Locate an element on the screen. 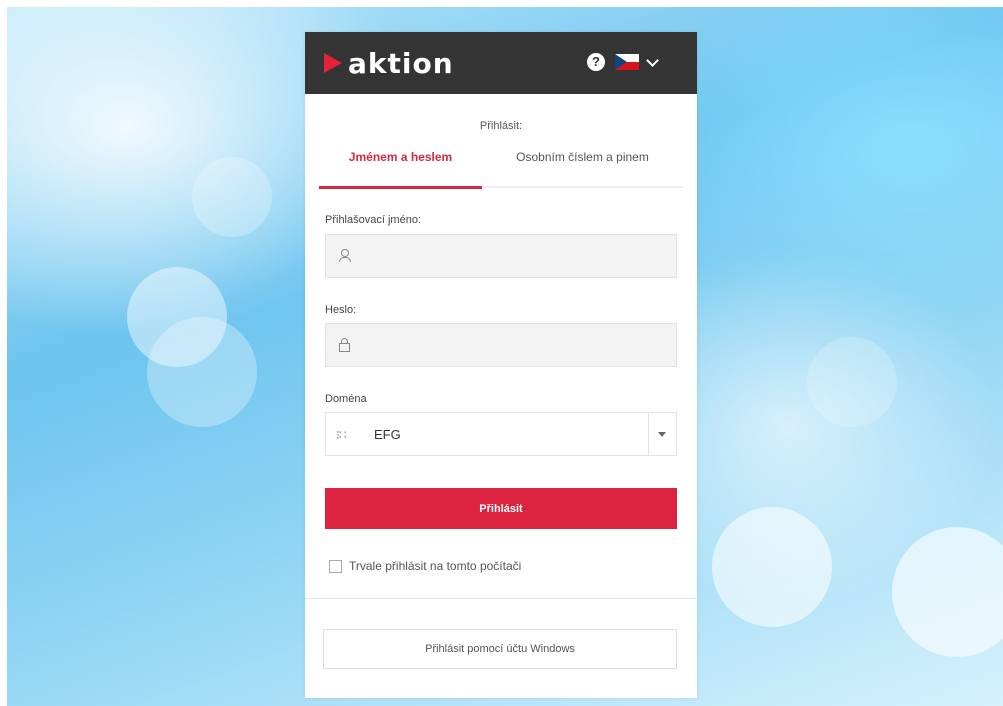  username-field is located at coordinates (501, 256).